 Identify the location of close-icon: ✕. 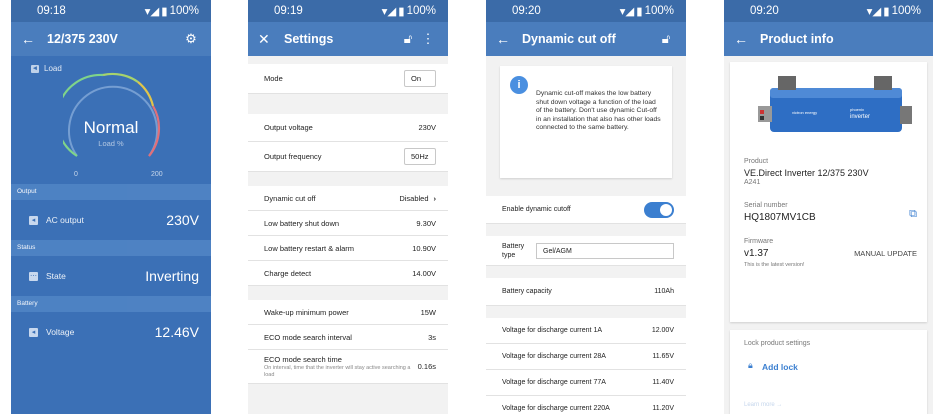
(267, 39).